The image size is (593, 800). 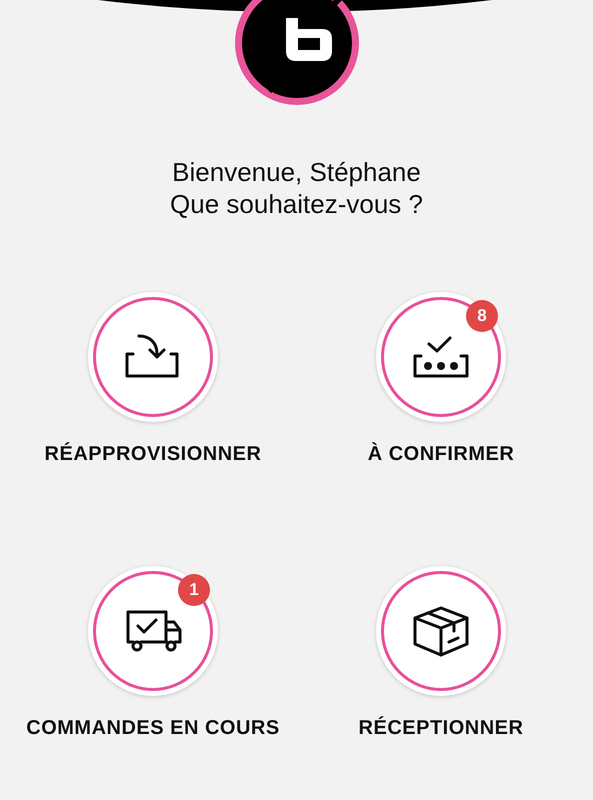 What do you see at coordinates (153, 631) in the screenshot?
I see `action-button: 1` at bounding box center [153, 631].